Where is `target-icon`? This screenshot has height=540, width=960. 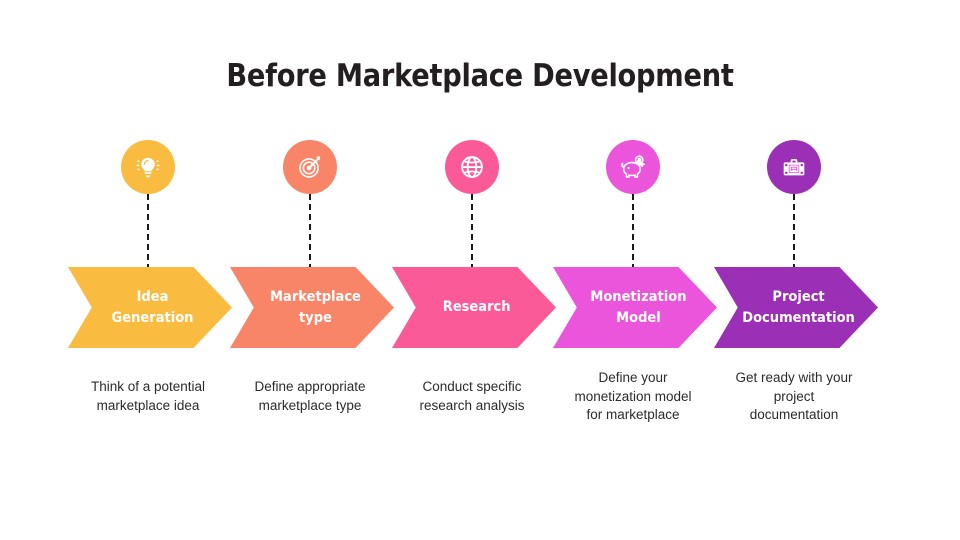
target-icon is located at coordinates (310, 167).